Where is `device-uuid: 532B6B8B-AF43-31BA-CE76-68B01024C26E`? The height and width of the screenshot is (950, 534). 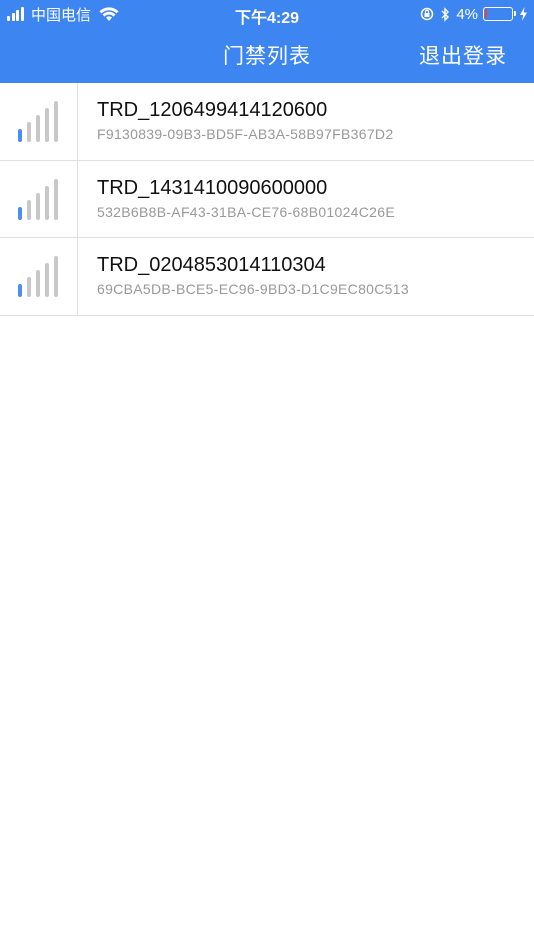
device-uuid: 532B6B8B-AF43-31BA-CE76-68B01024C26E is located at coordinates (246, 211).